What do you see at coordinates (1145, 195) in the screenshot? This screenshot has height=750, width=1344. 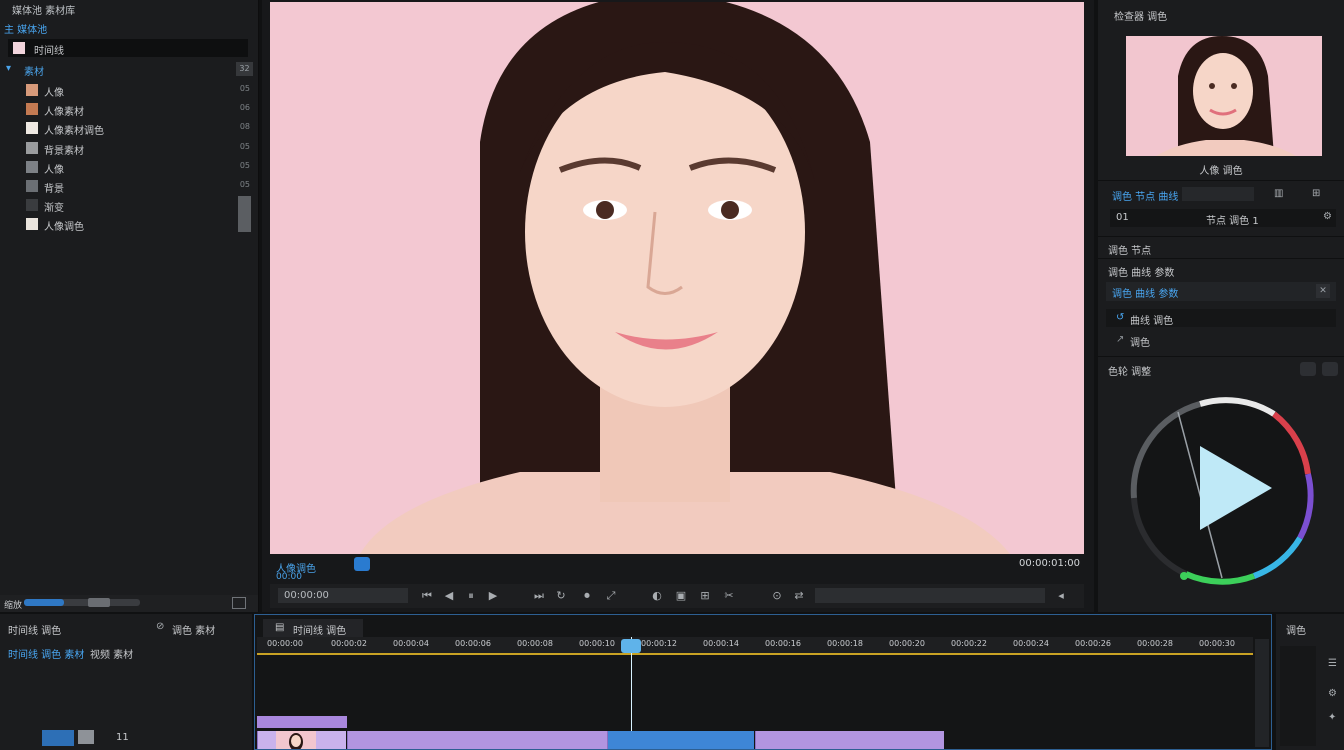 I see `inspector-tabs: 调色 节点 曲线` at bounding box center [1145, 195].